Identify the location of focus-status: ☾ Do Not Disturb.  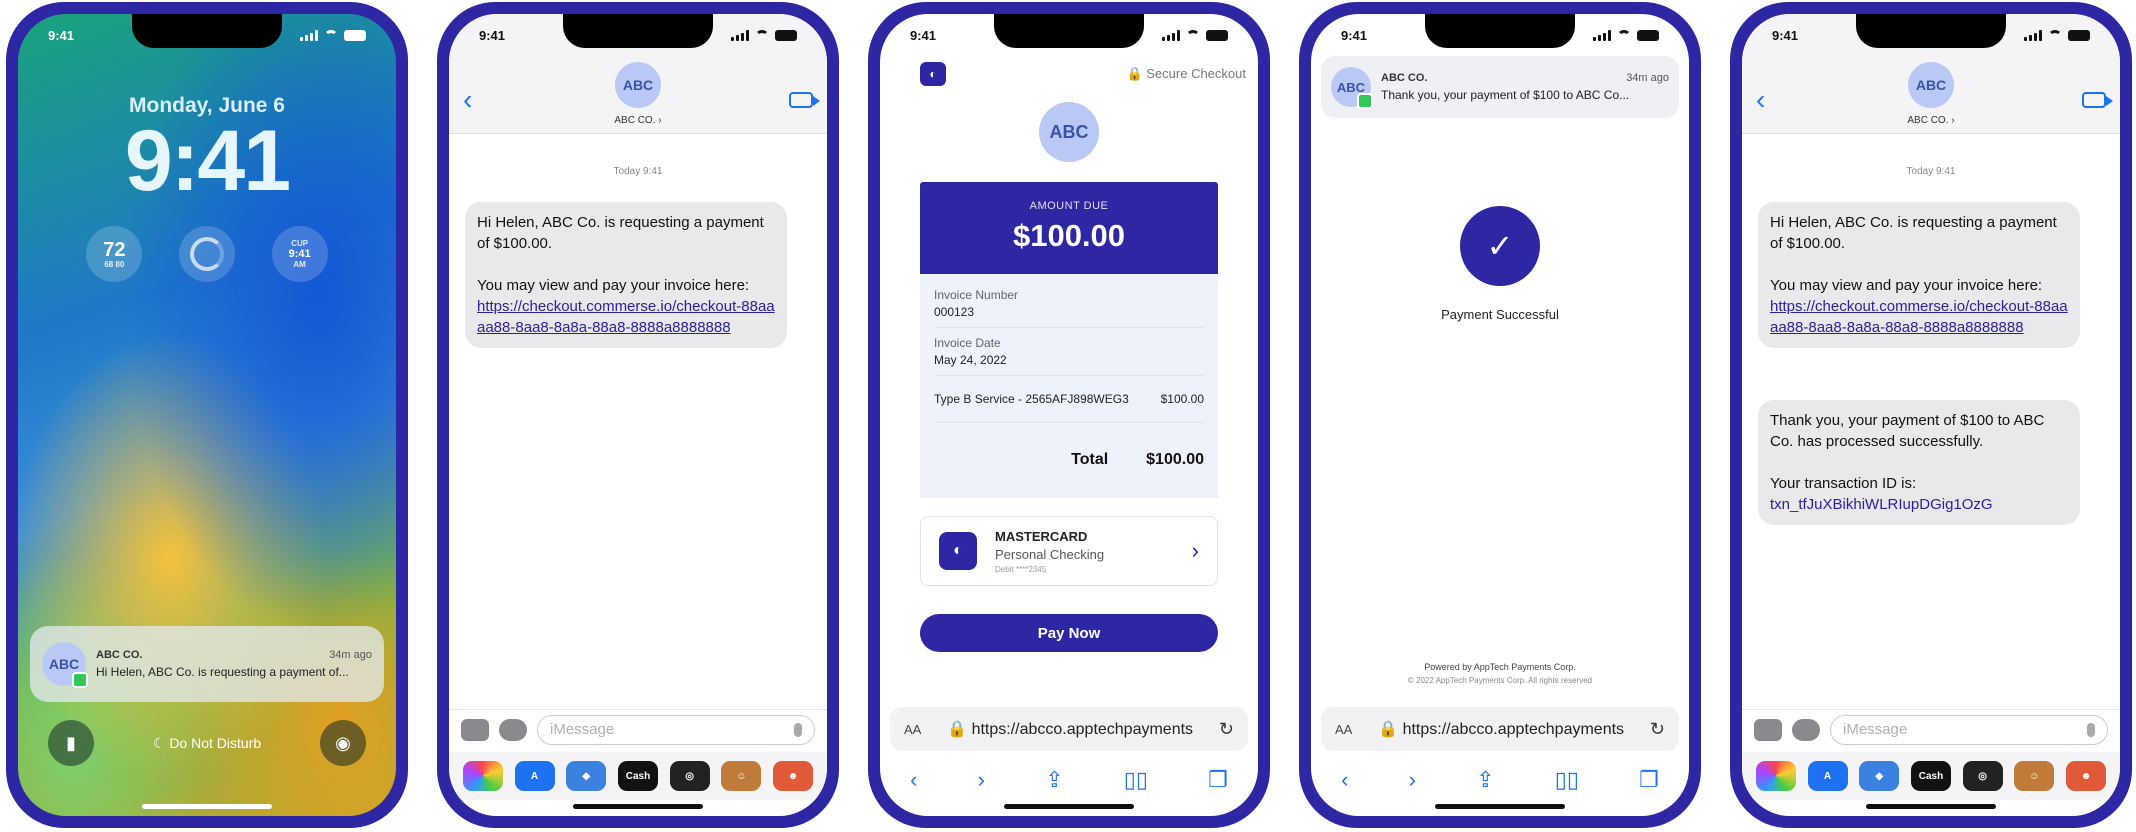
(207, 743).